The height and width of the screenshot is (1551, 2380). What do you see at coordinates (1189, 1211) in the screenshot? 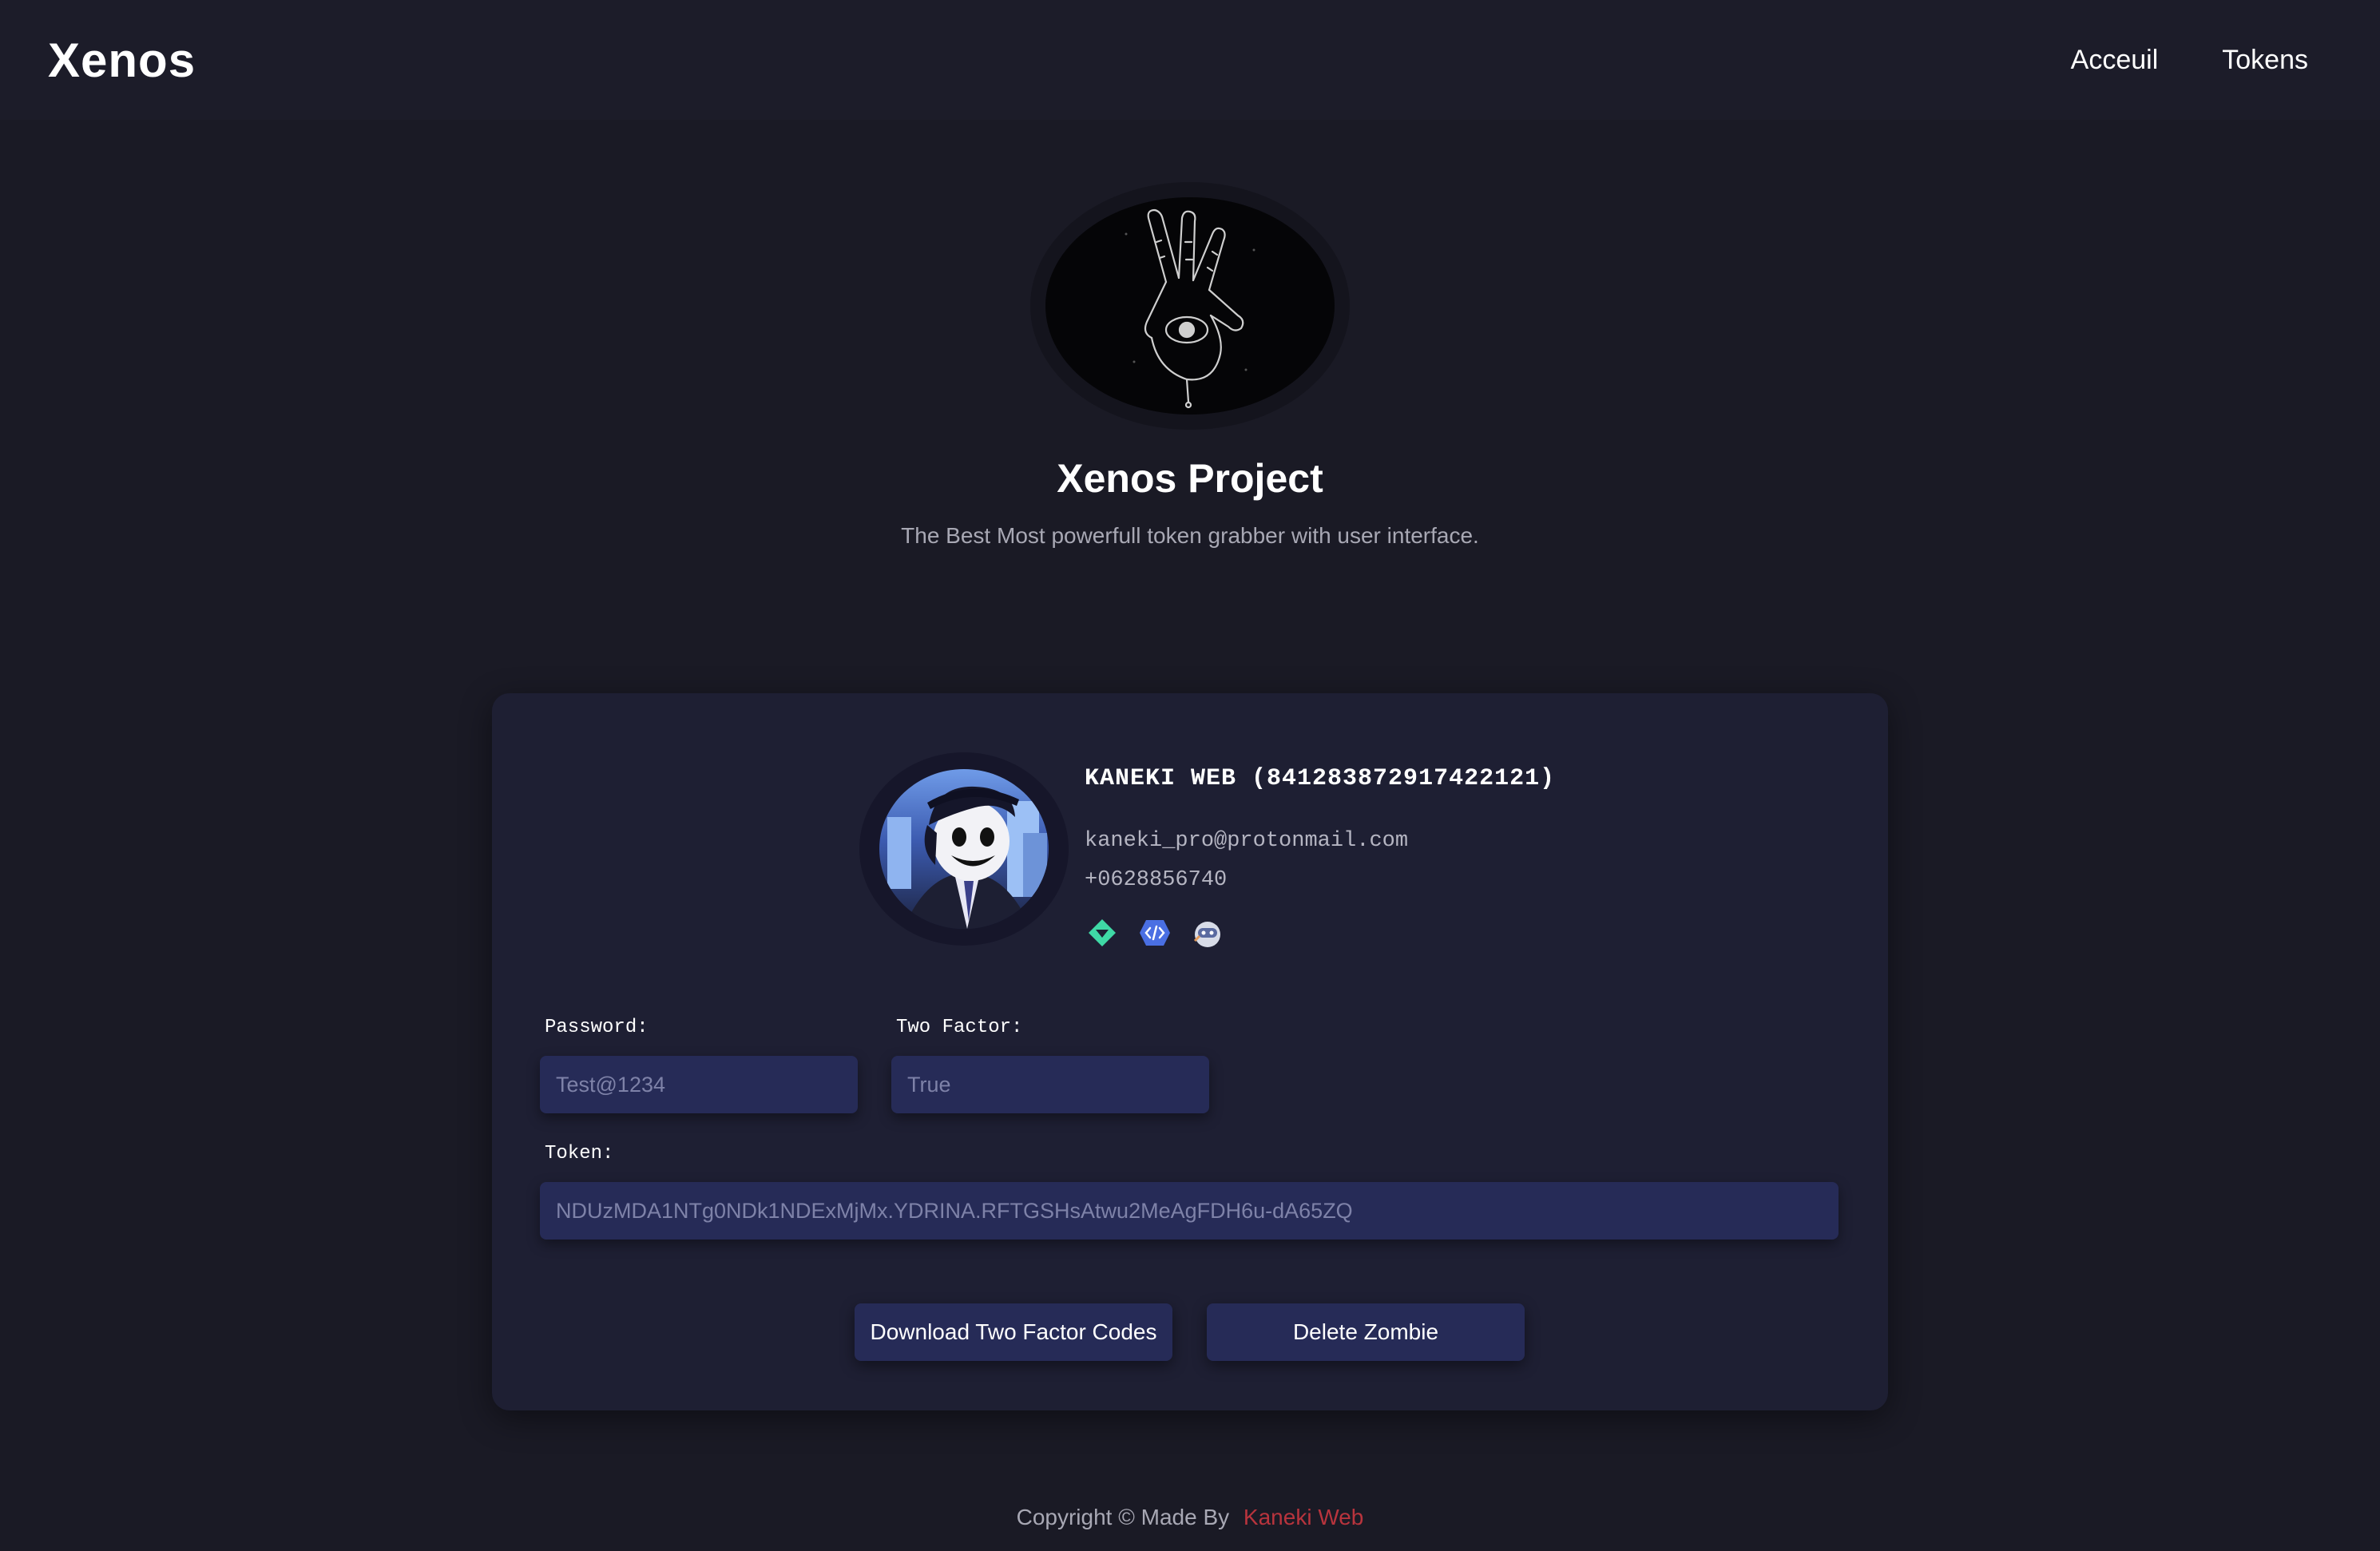
I see `token-field` at bounding box center [1189, 1211].